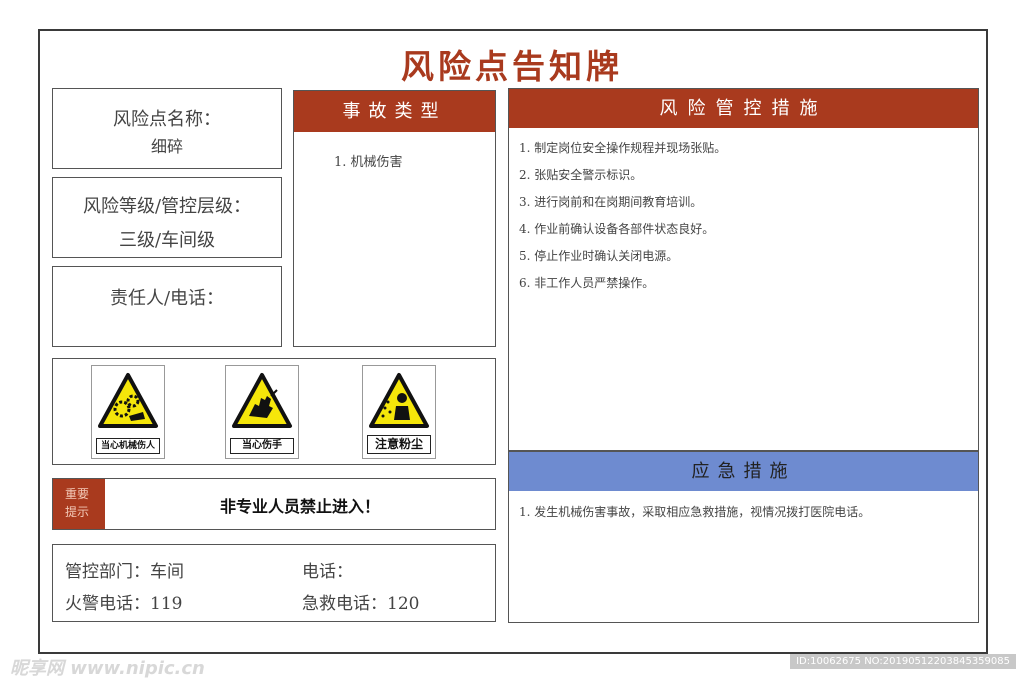 The height and width of the screenshot is (683, 1024). I want to click on risk-level-value: 三级/车间级, so click(167, 240).